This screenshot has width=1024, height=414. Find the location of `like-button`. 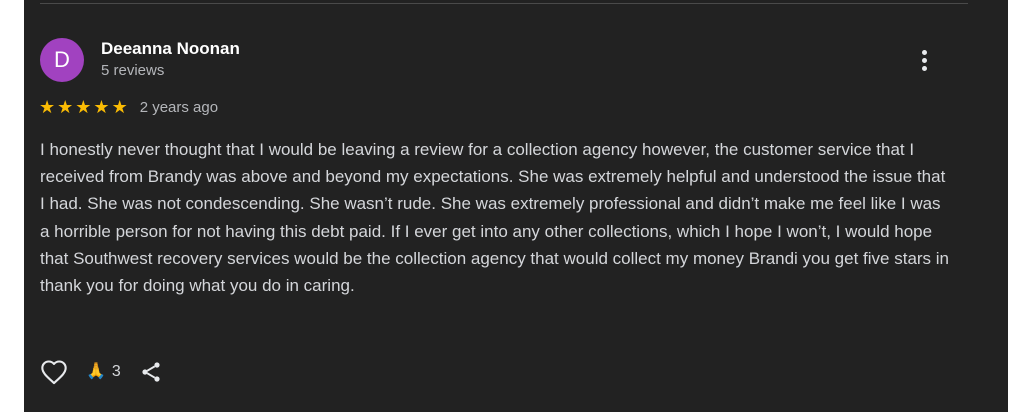

like-button is located at coordinates (54, 372).